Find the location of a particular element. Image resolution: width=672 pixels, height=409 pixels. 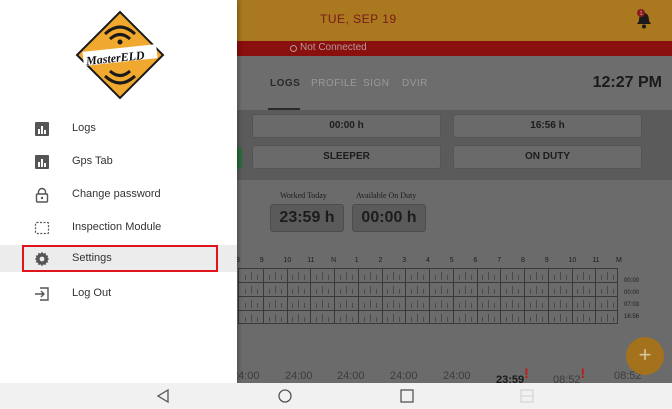

worked-today-value: 23:59 h is located at coordinates (307, 218).